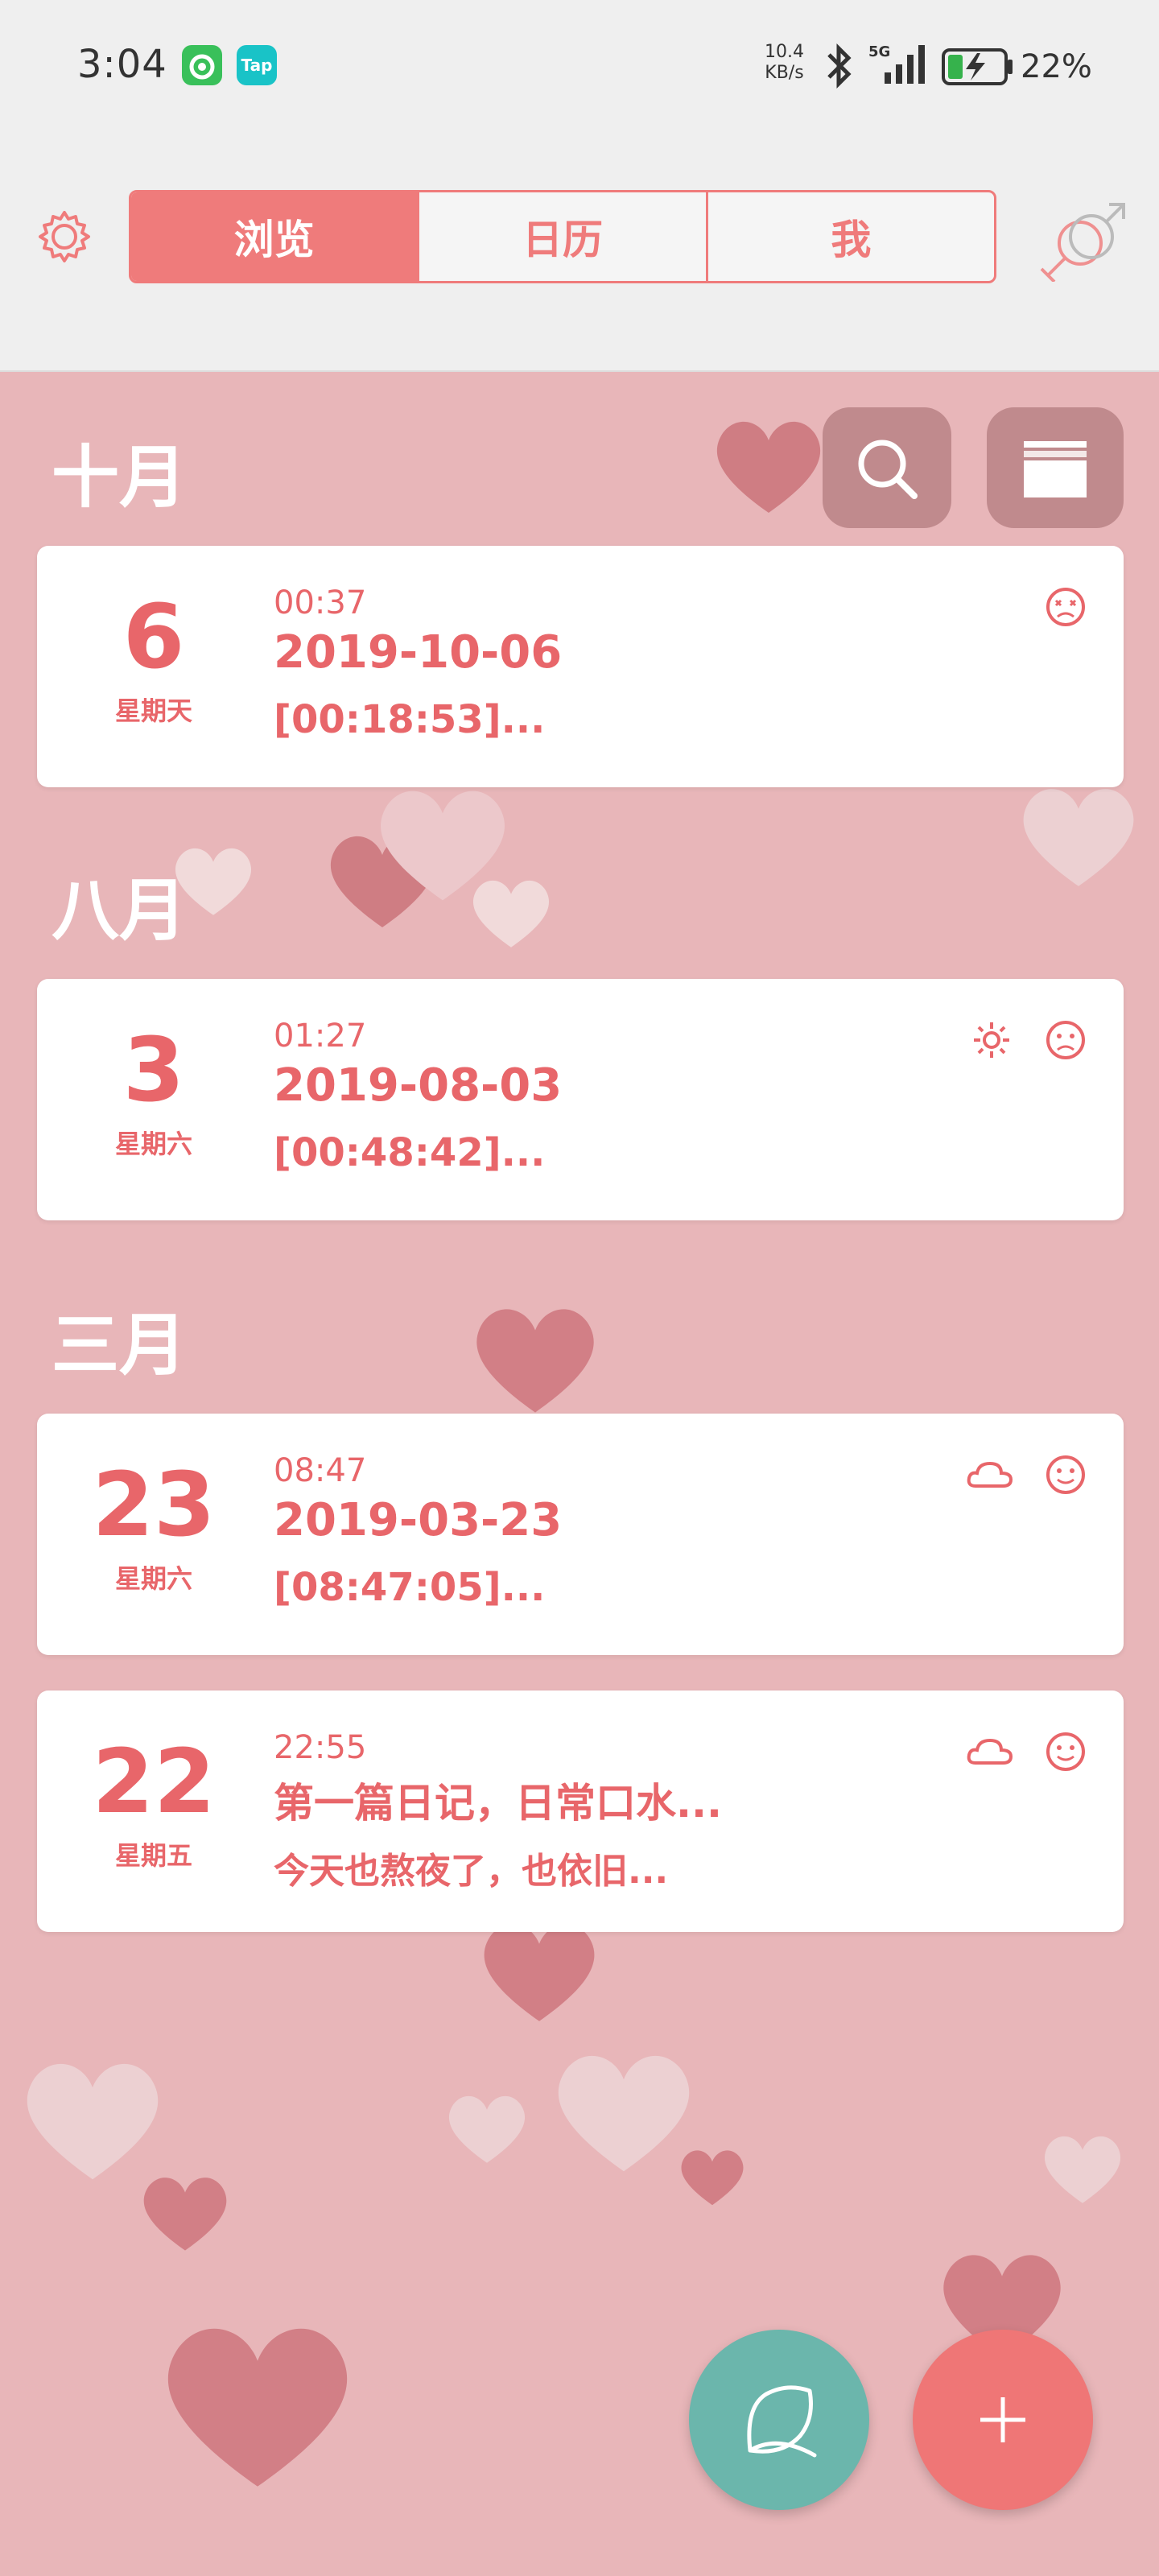 The image size is (1159, 2576). I want to click on search-icon, so click(888, 469).